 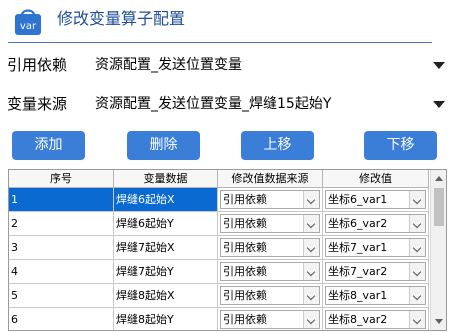 I want to click on value-cell: 坐标6_var2, so click(x=376, y=224).